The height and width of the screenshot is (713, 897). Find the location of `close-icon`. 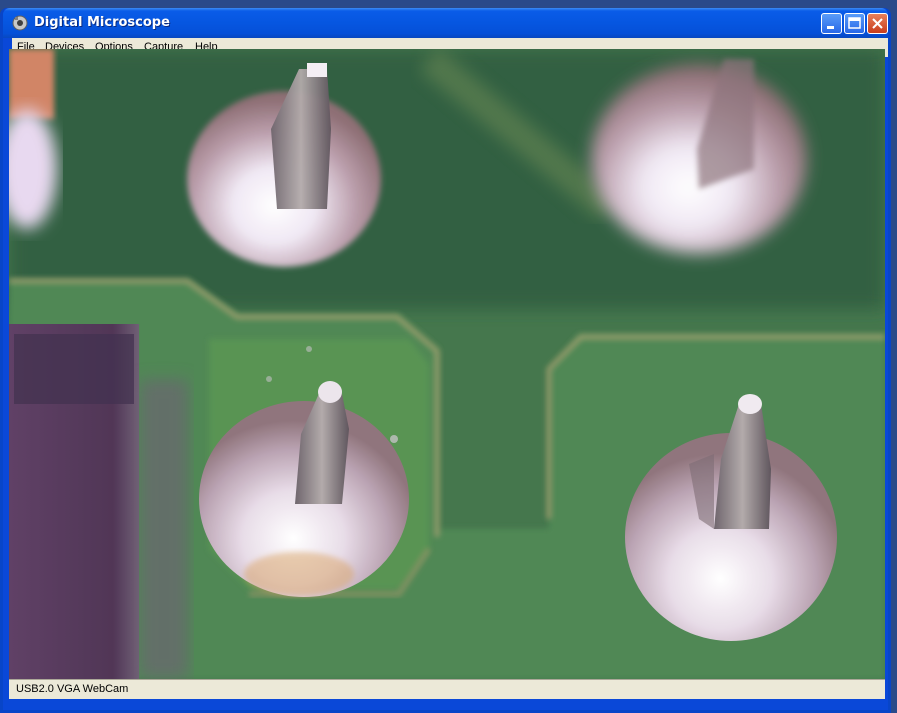

close-icon is located at coordinates (877, 23).